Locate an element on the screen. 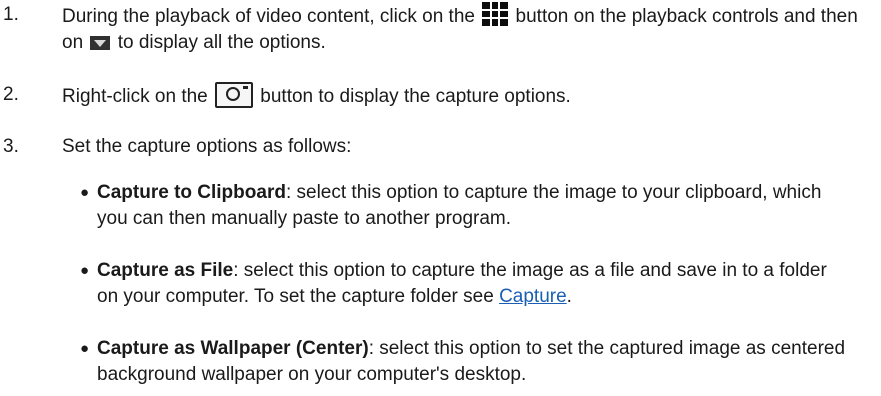 Image resolution: width=881 pixels, height=396 pixels. step-number: 3. is located at coordinates (11, 146).